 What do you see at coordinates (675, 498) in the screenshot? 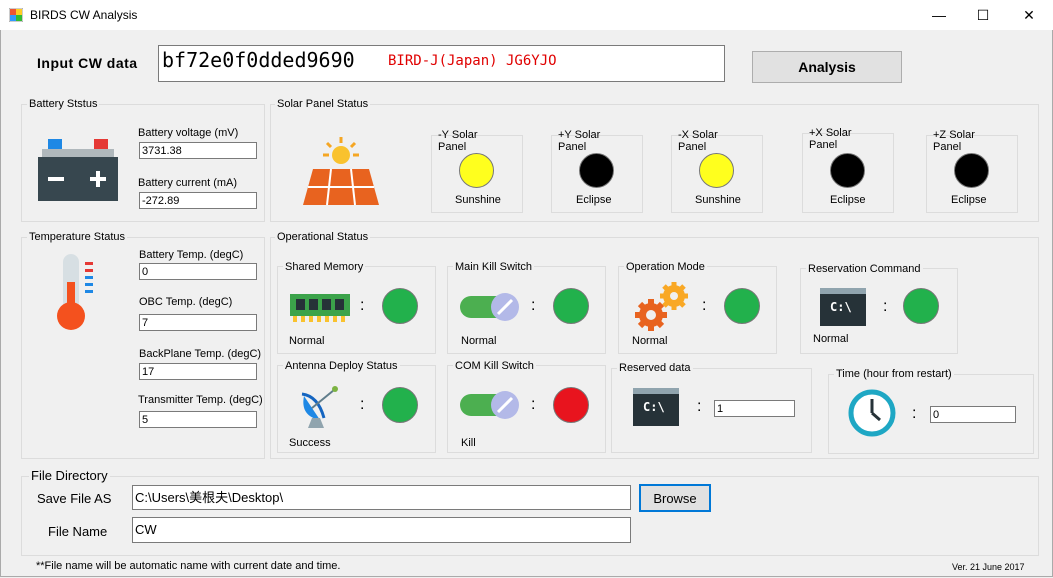
I see `browse-button: Browse` at bounding box center [675, 498].